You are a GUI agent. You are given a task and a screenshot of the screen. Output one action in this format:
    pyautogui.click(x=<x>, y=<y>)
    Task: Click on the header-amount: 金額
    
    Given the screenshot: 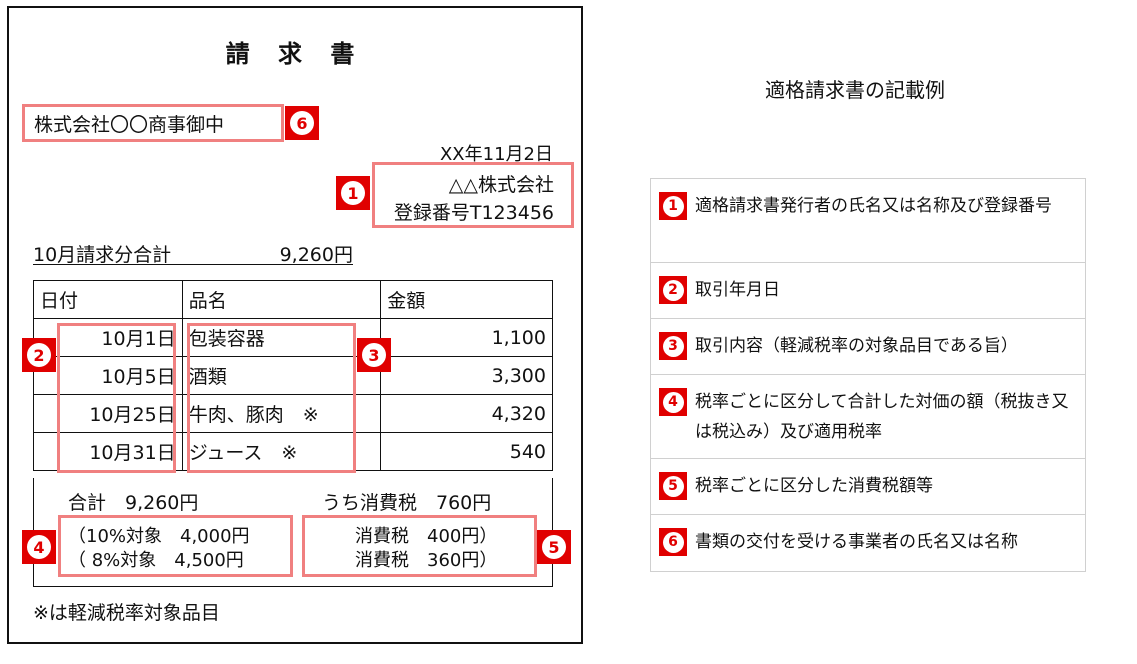 What is the action you would take?
    pyautogui.click(x=466, y=299)
    